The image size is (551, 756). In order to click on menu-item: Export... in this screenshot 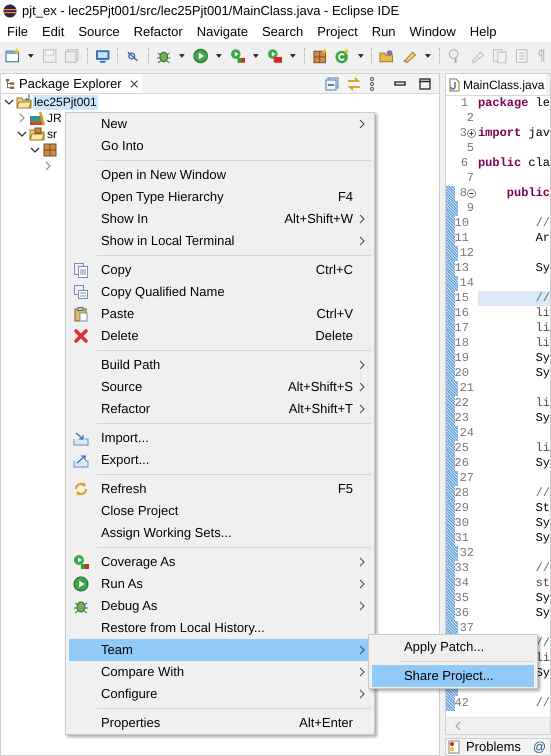, I will do `click(220, 460)`.